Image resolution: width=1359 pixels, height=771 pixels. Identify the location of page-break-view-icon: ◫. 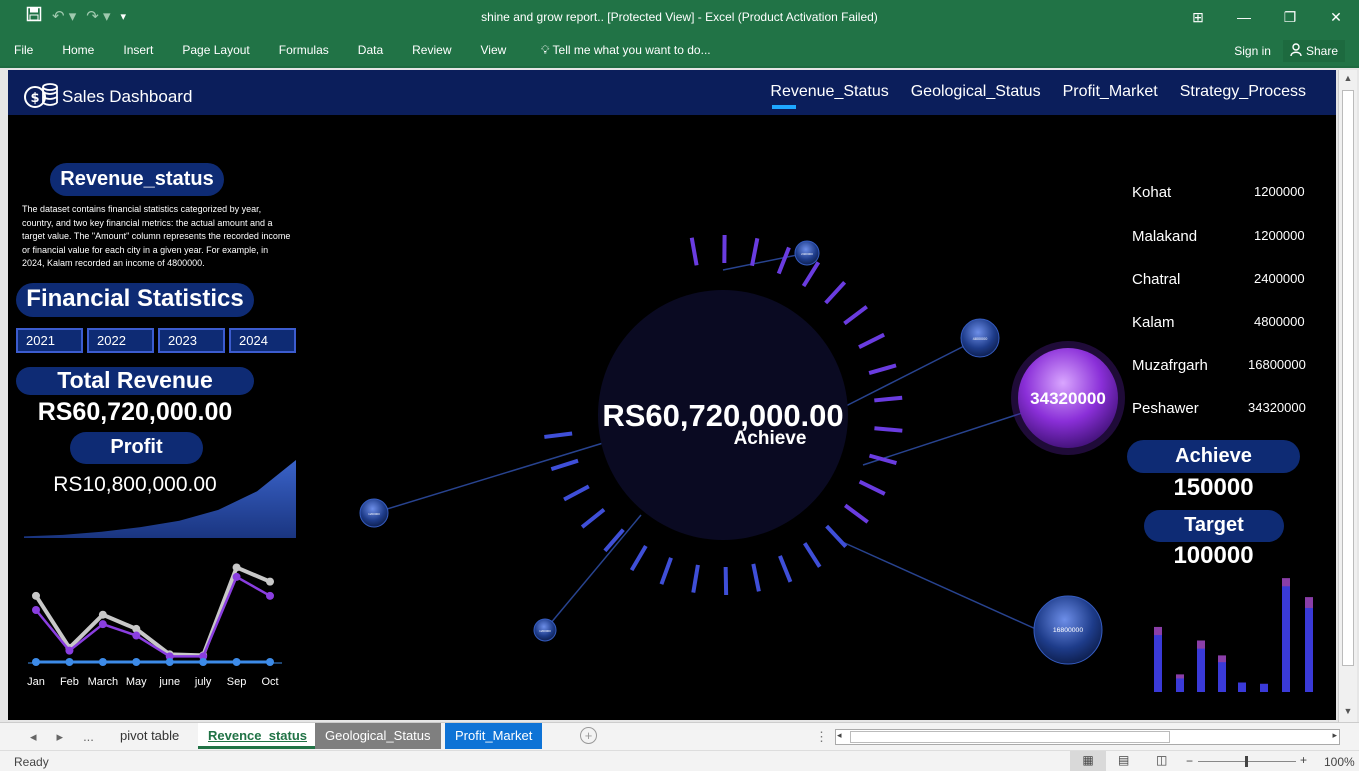
(1161, 760).